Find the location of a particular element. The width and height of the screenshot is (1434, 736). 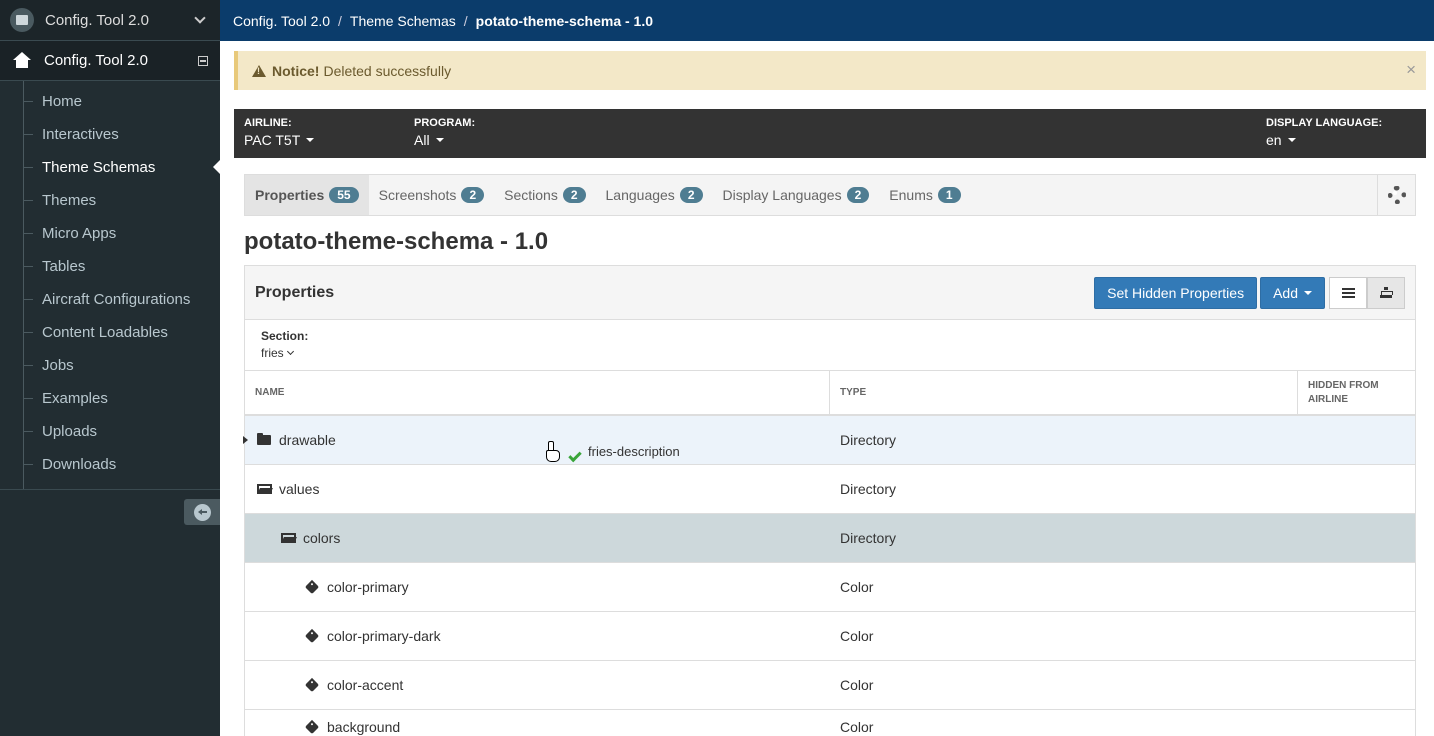

airline-dropdown: PAC T5T is located at coordinates (279, 140).